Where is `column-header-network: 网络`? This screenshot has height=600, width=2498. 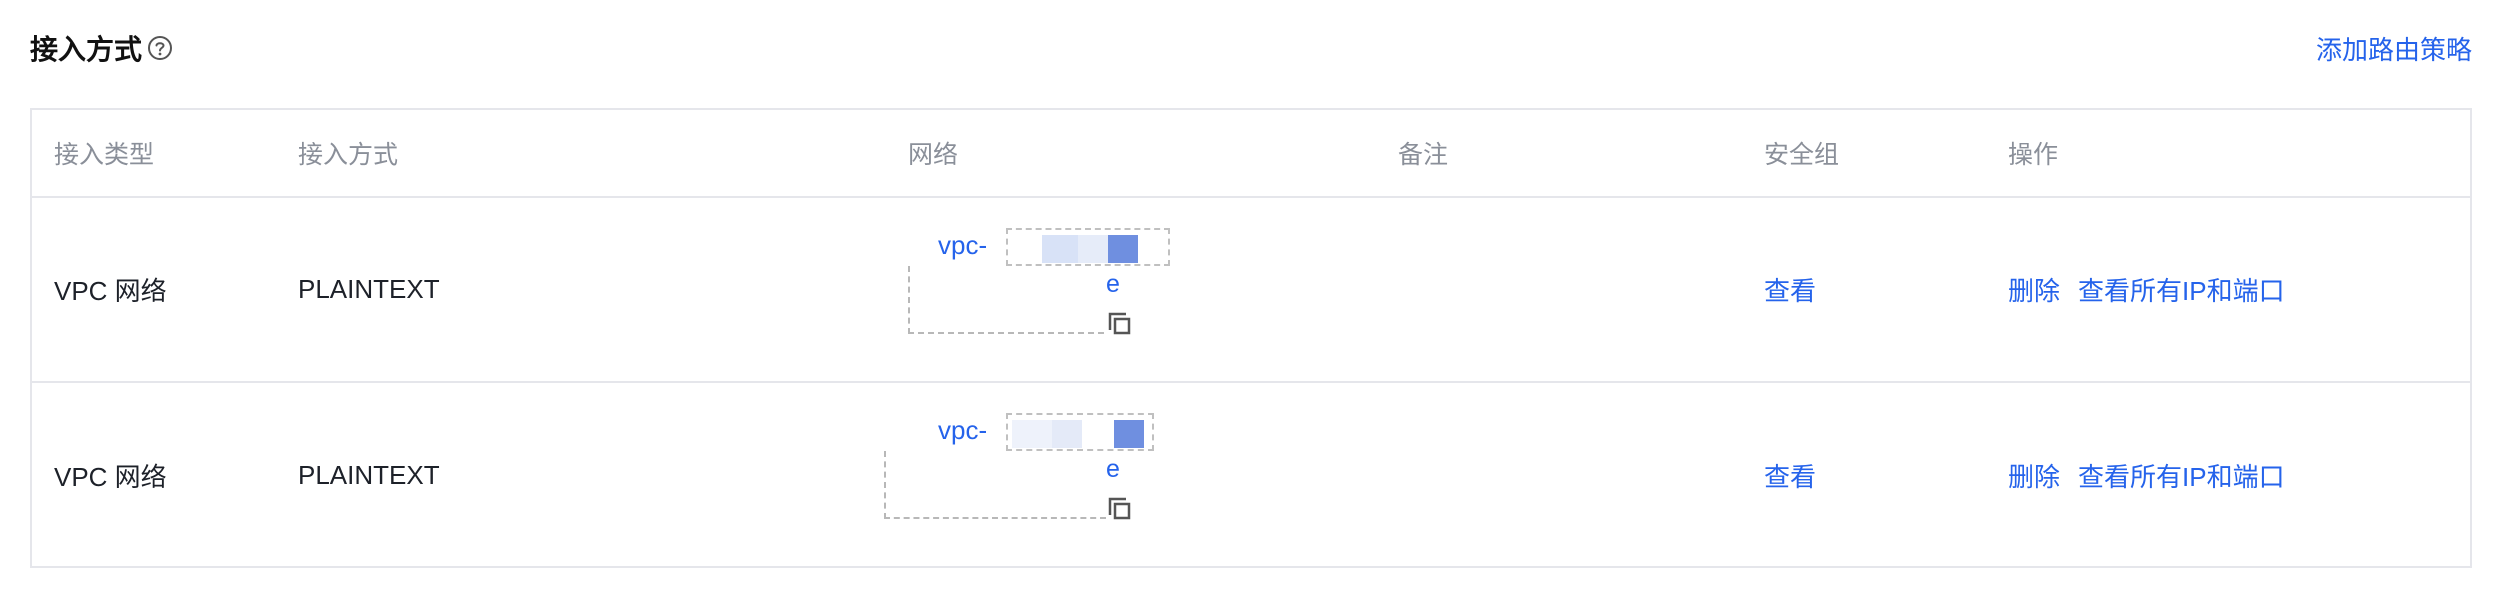 column-header-network: 网络 is located at coordinates (933, 155).